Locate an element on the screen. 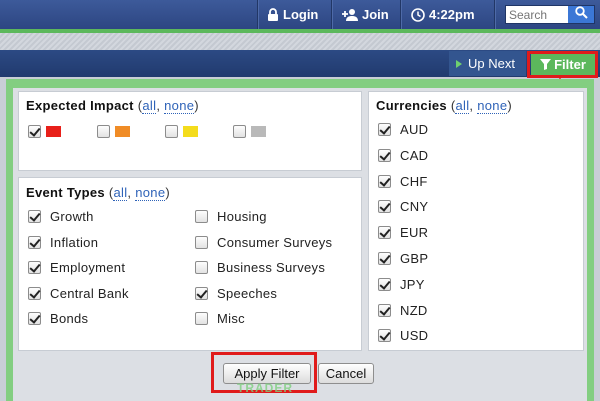 This screenshot has width=600, height=401. currencies-all-link: all is located at coordinates (462, 106).